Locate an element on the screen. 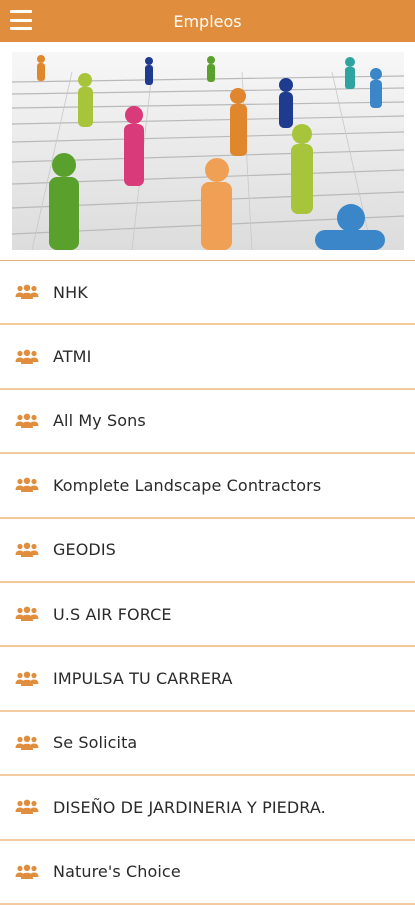 The image size is (415, 905). list-item-label: ATMI is located at coordinates (72, 357).